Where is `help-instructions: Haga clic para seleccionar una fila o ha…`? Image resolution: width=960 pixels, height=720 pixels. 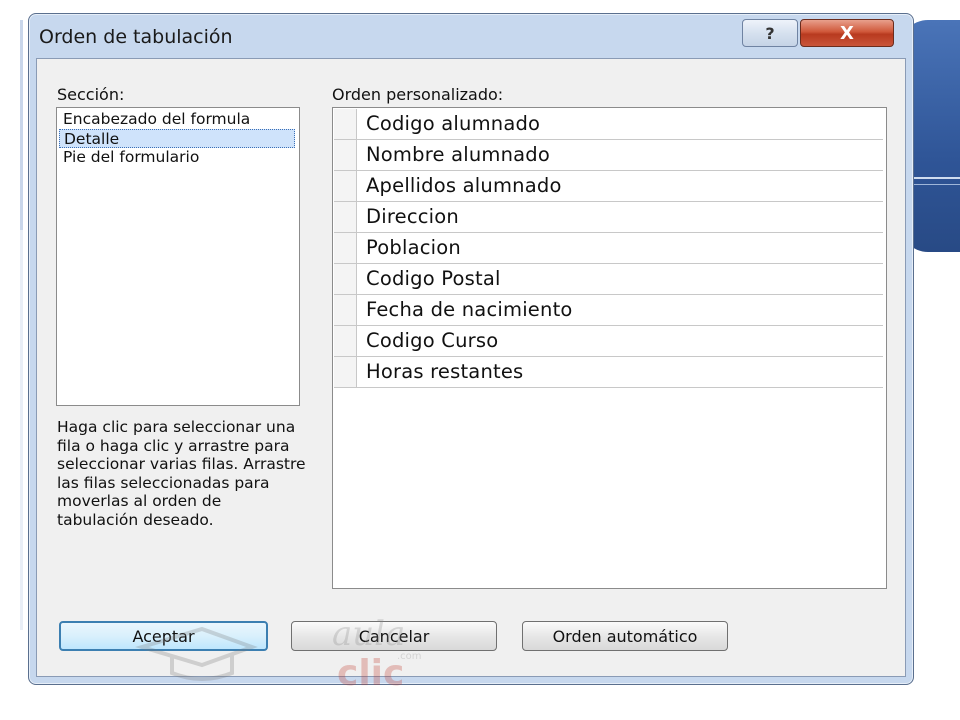
help-instructions: Haga clic para seleccionar una fila o ha… is located at coordinates (181, 473).